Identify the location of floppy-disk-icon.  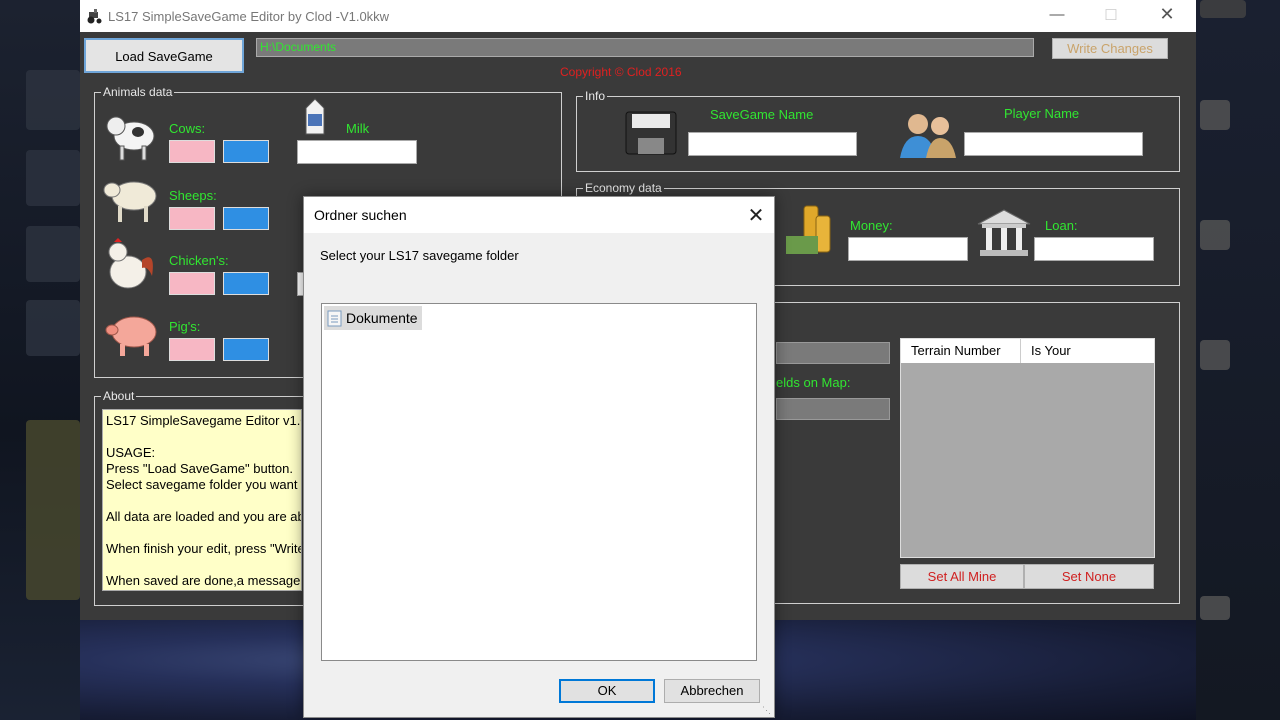
(651, 133).